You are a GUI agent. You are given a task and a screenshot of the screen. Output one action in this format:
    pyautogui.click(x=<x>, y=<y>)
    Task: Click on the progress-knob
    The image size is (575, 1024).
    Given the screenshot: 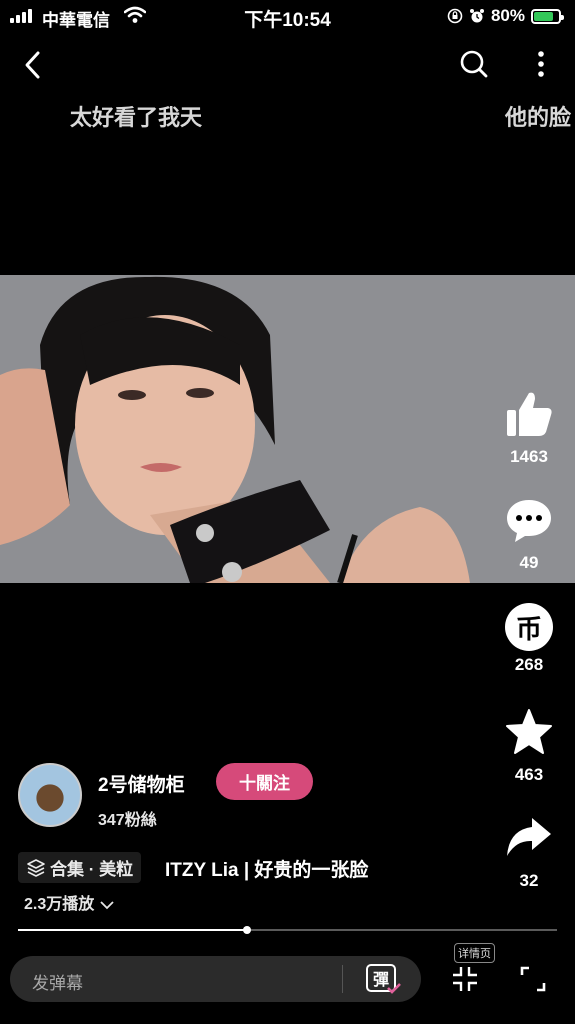 What is the action you would take?
    pyautogui.click(x=247, y=930)
    